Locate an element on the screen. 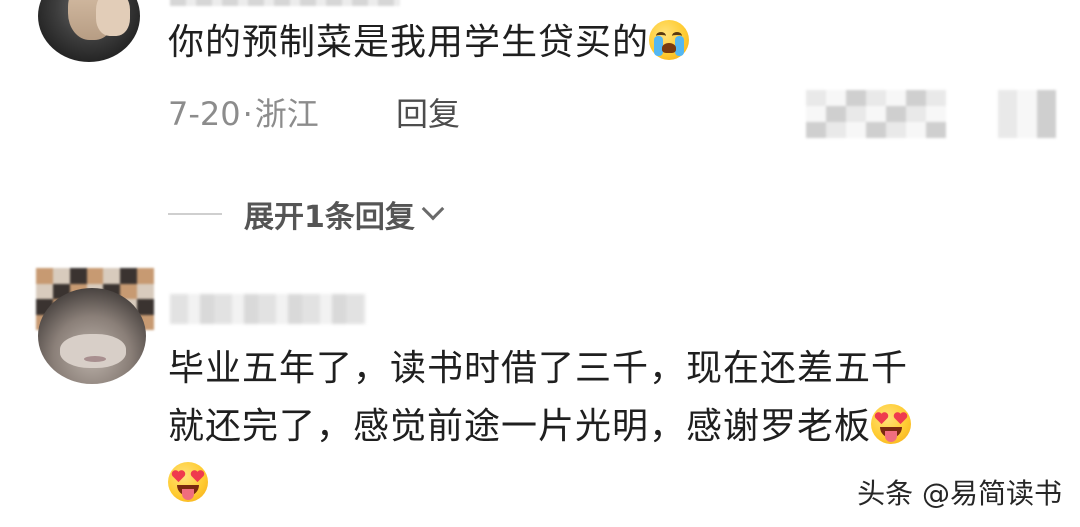 This screenshot has width=1080, height=527. like-button-blurred is located at coordinates (876, 114).